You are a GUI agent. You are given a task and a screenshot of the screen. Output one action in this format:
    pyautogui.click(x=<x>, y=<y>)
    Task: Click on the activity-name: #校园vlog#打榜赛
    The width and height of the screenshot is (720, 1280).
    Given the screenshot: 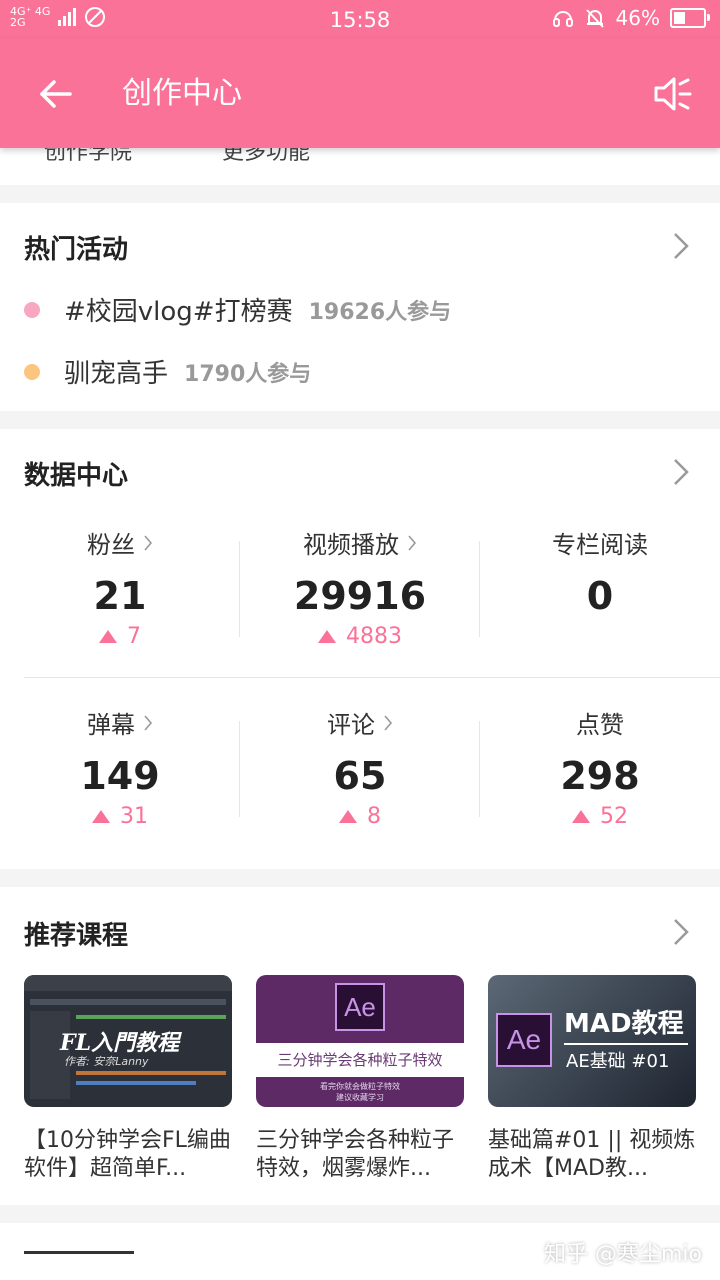 What is the action you would take?
    pyautogui.click(x=178, y=312)
    